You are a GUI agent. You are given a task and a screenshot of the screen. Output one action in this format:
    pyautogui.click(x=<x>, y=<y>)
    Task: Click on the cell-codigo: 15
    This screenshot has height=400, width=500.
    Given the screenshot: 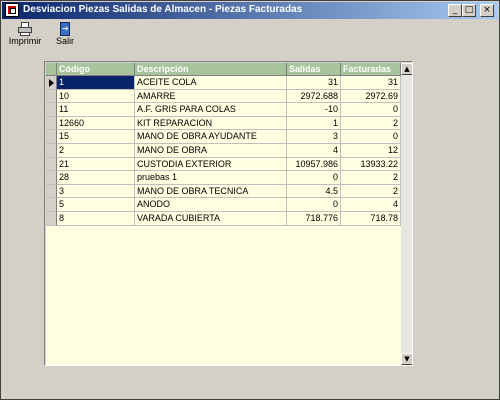 What is the action you would take?
    pyautogui.click(x=96, y=137)
    